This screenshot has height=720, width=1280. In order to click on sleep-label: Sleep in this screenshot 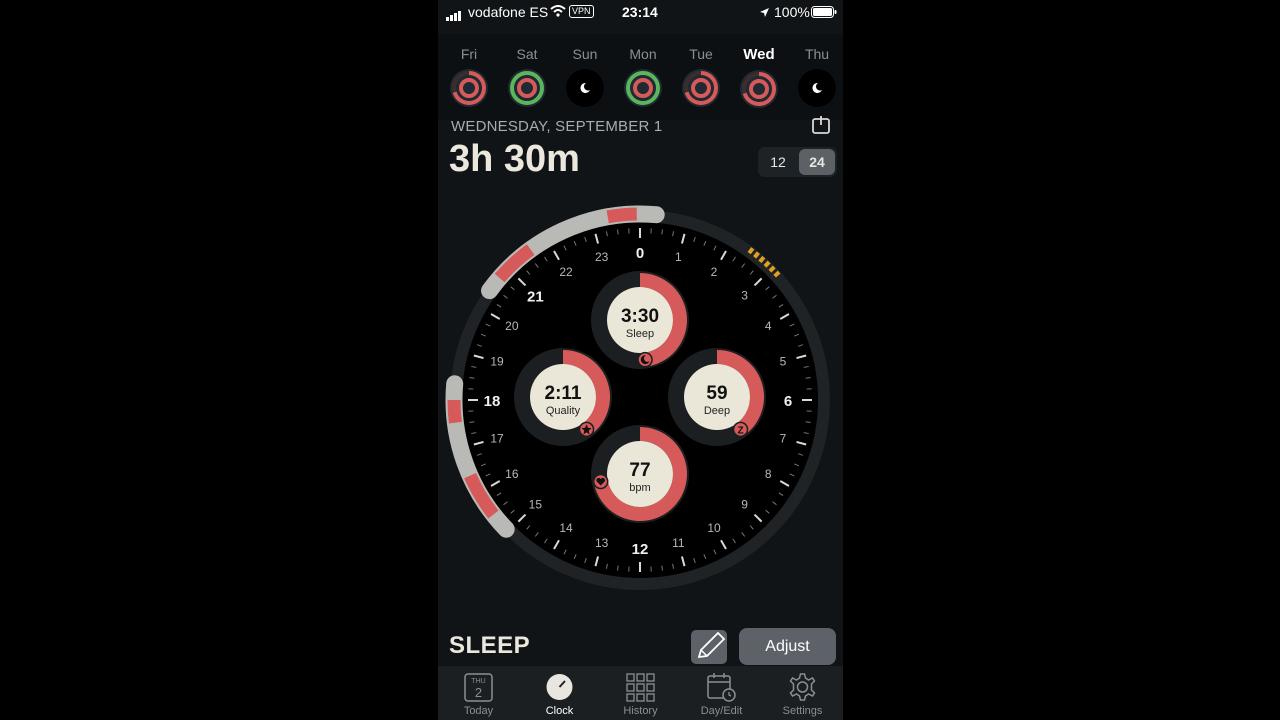, I will do `click(640, 334)`.